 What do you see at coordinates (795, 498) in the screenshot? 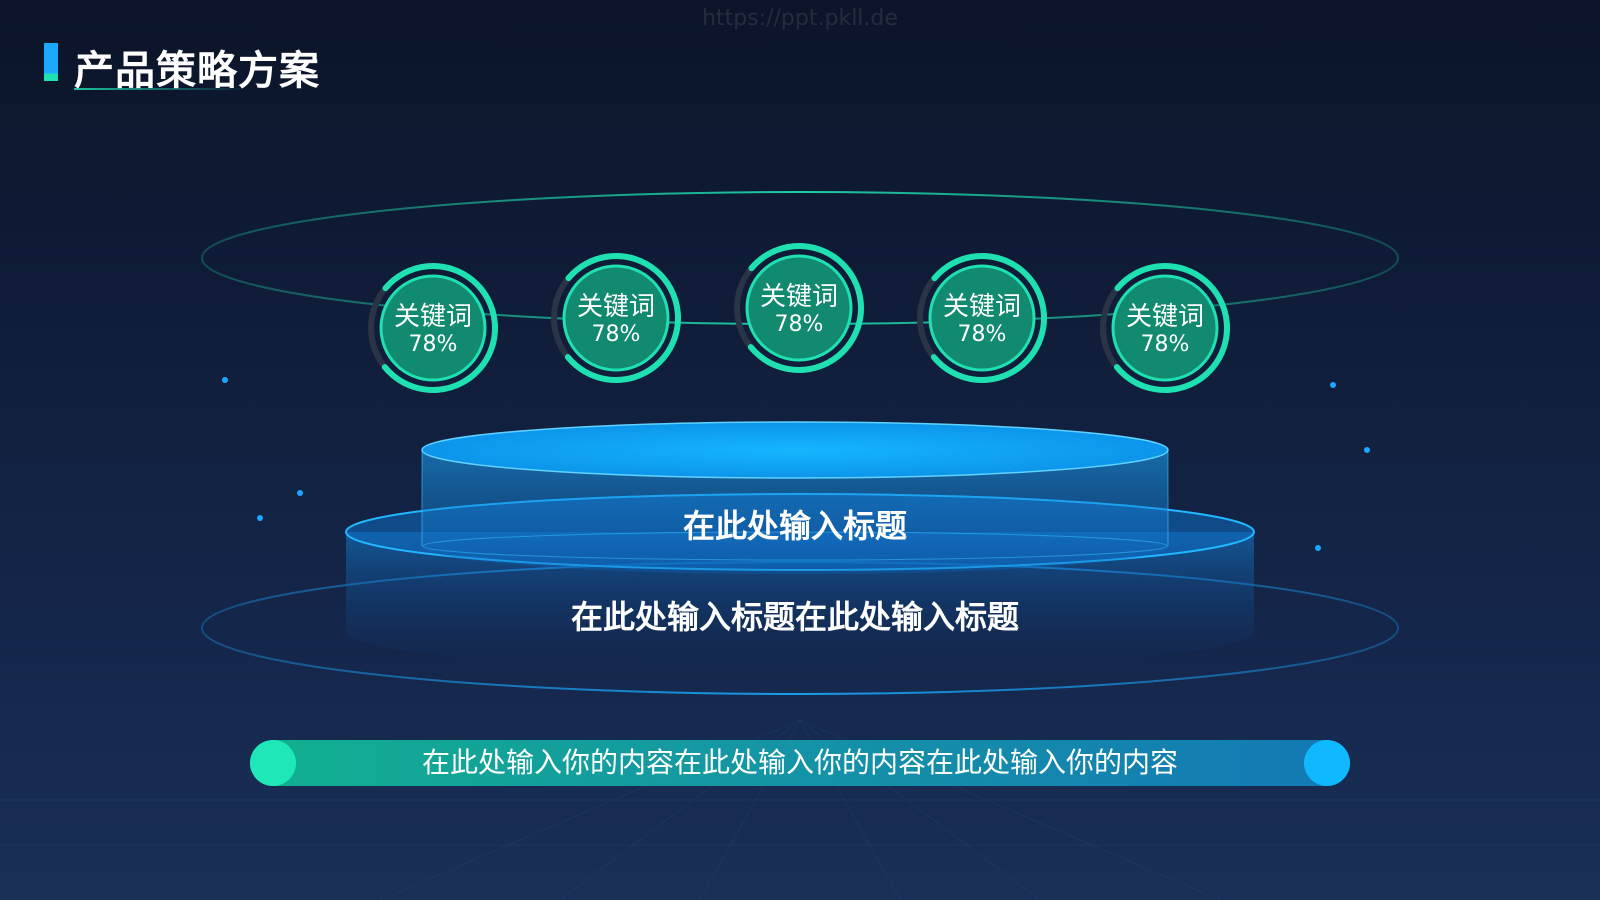
I see `top-platform` at bounding box center [795, 498].